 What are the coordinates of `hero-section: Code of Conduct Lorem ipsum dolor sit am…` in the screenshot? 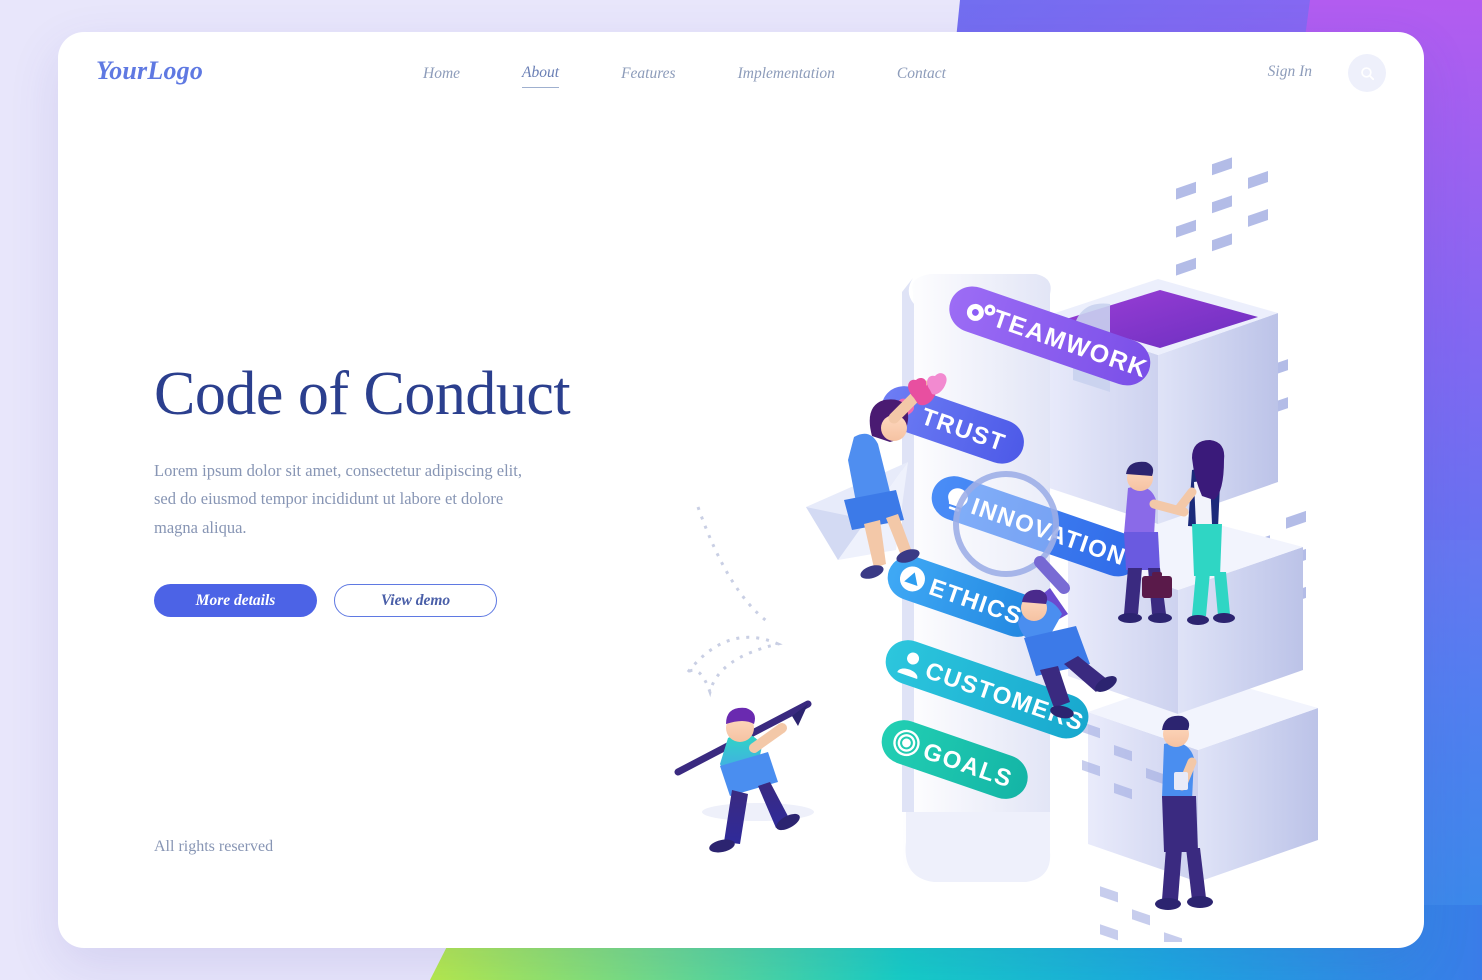 It's located at (424, 489).